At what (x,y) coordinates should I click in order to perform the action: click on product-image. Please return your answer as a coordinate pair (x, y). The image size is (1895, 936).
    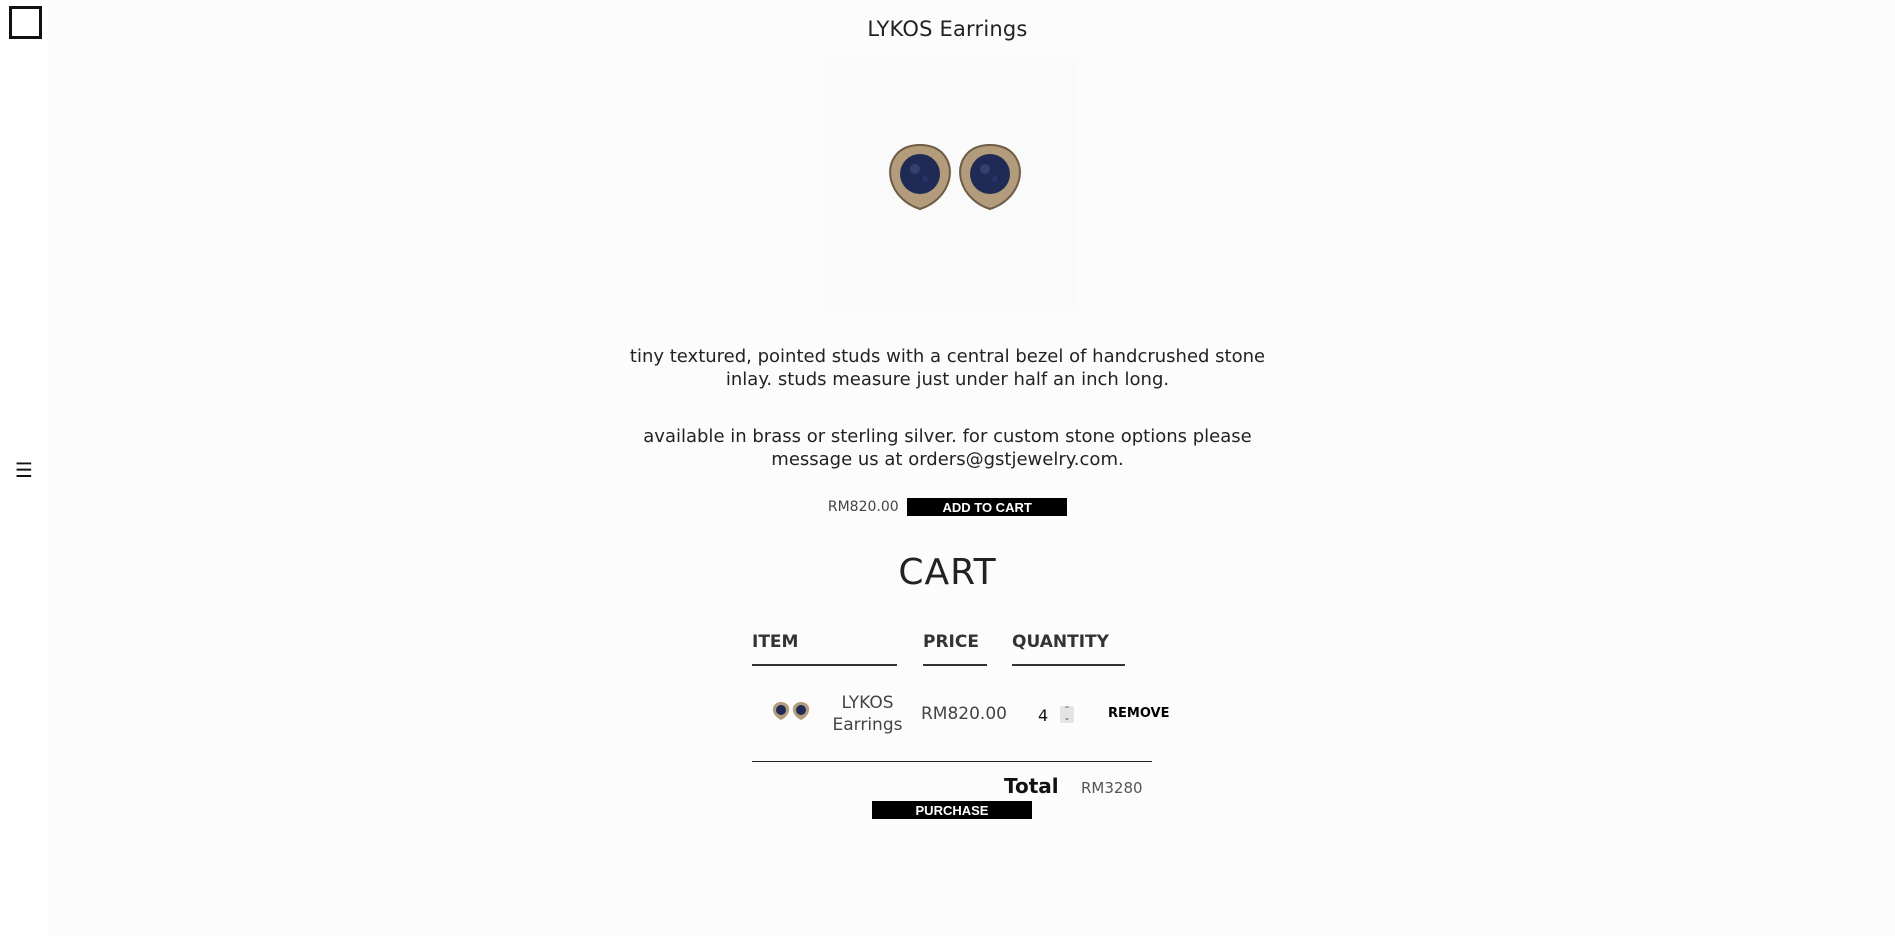
    Looking at the image, I should click on (951, 183).